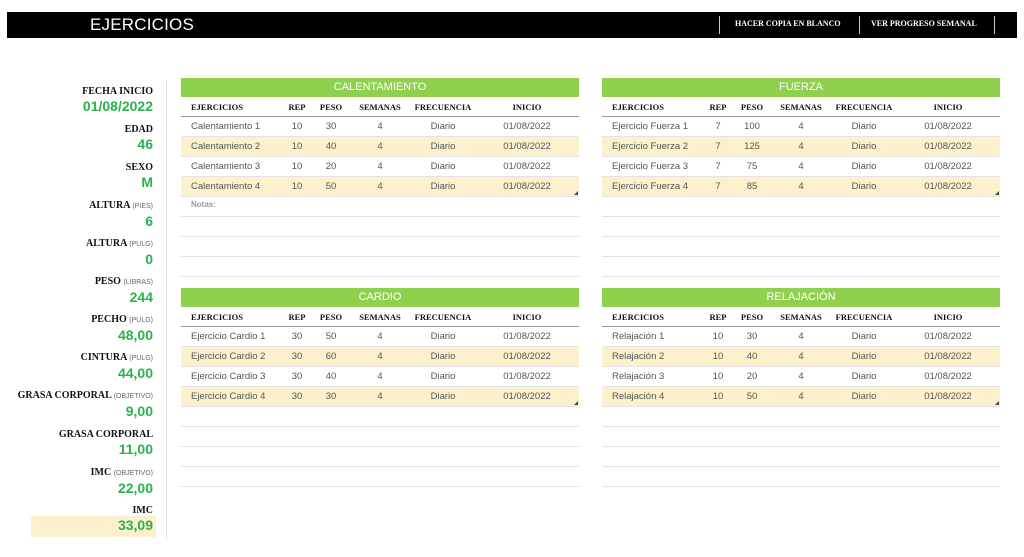  What do you see at coordinates (139, 182) in the screenshot?
I see `field-value: M` at bounding box center [139, 182].